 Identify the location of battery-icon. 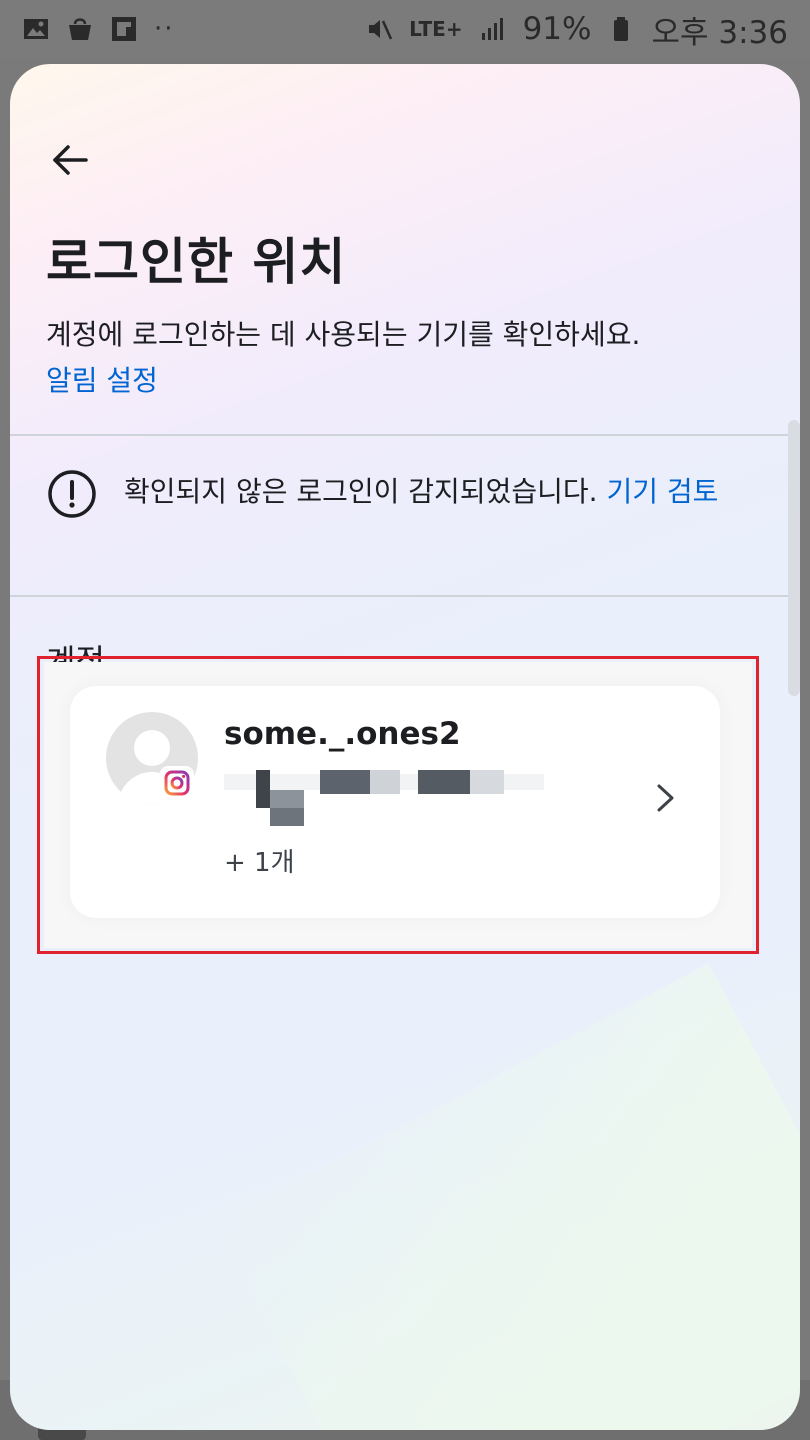
(621, 29).